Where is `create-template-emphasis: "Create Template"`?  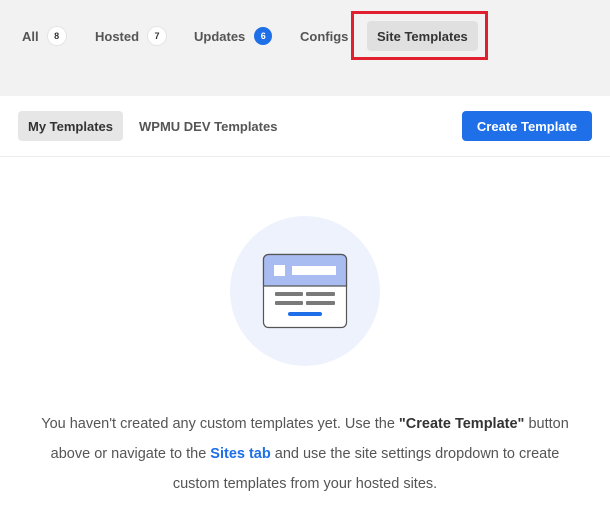
create-template-emphasis: "Create Template" is located at coordinates (461, 424).